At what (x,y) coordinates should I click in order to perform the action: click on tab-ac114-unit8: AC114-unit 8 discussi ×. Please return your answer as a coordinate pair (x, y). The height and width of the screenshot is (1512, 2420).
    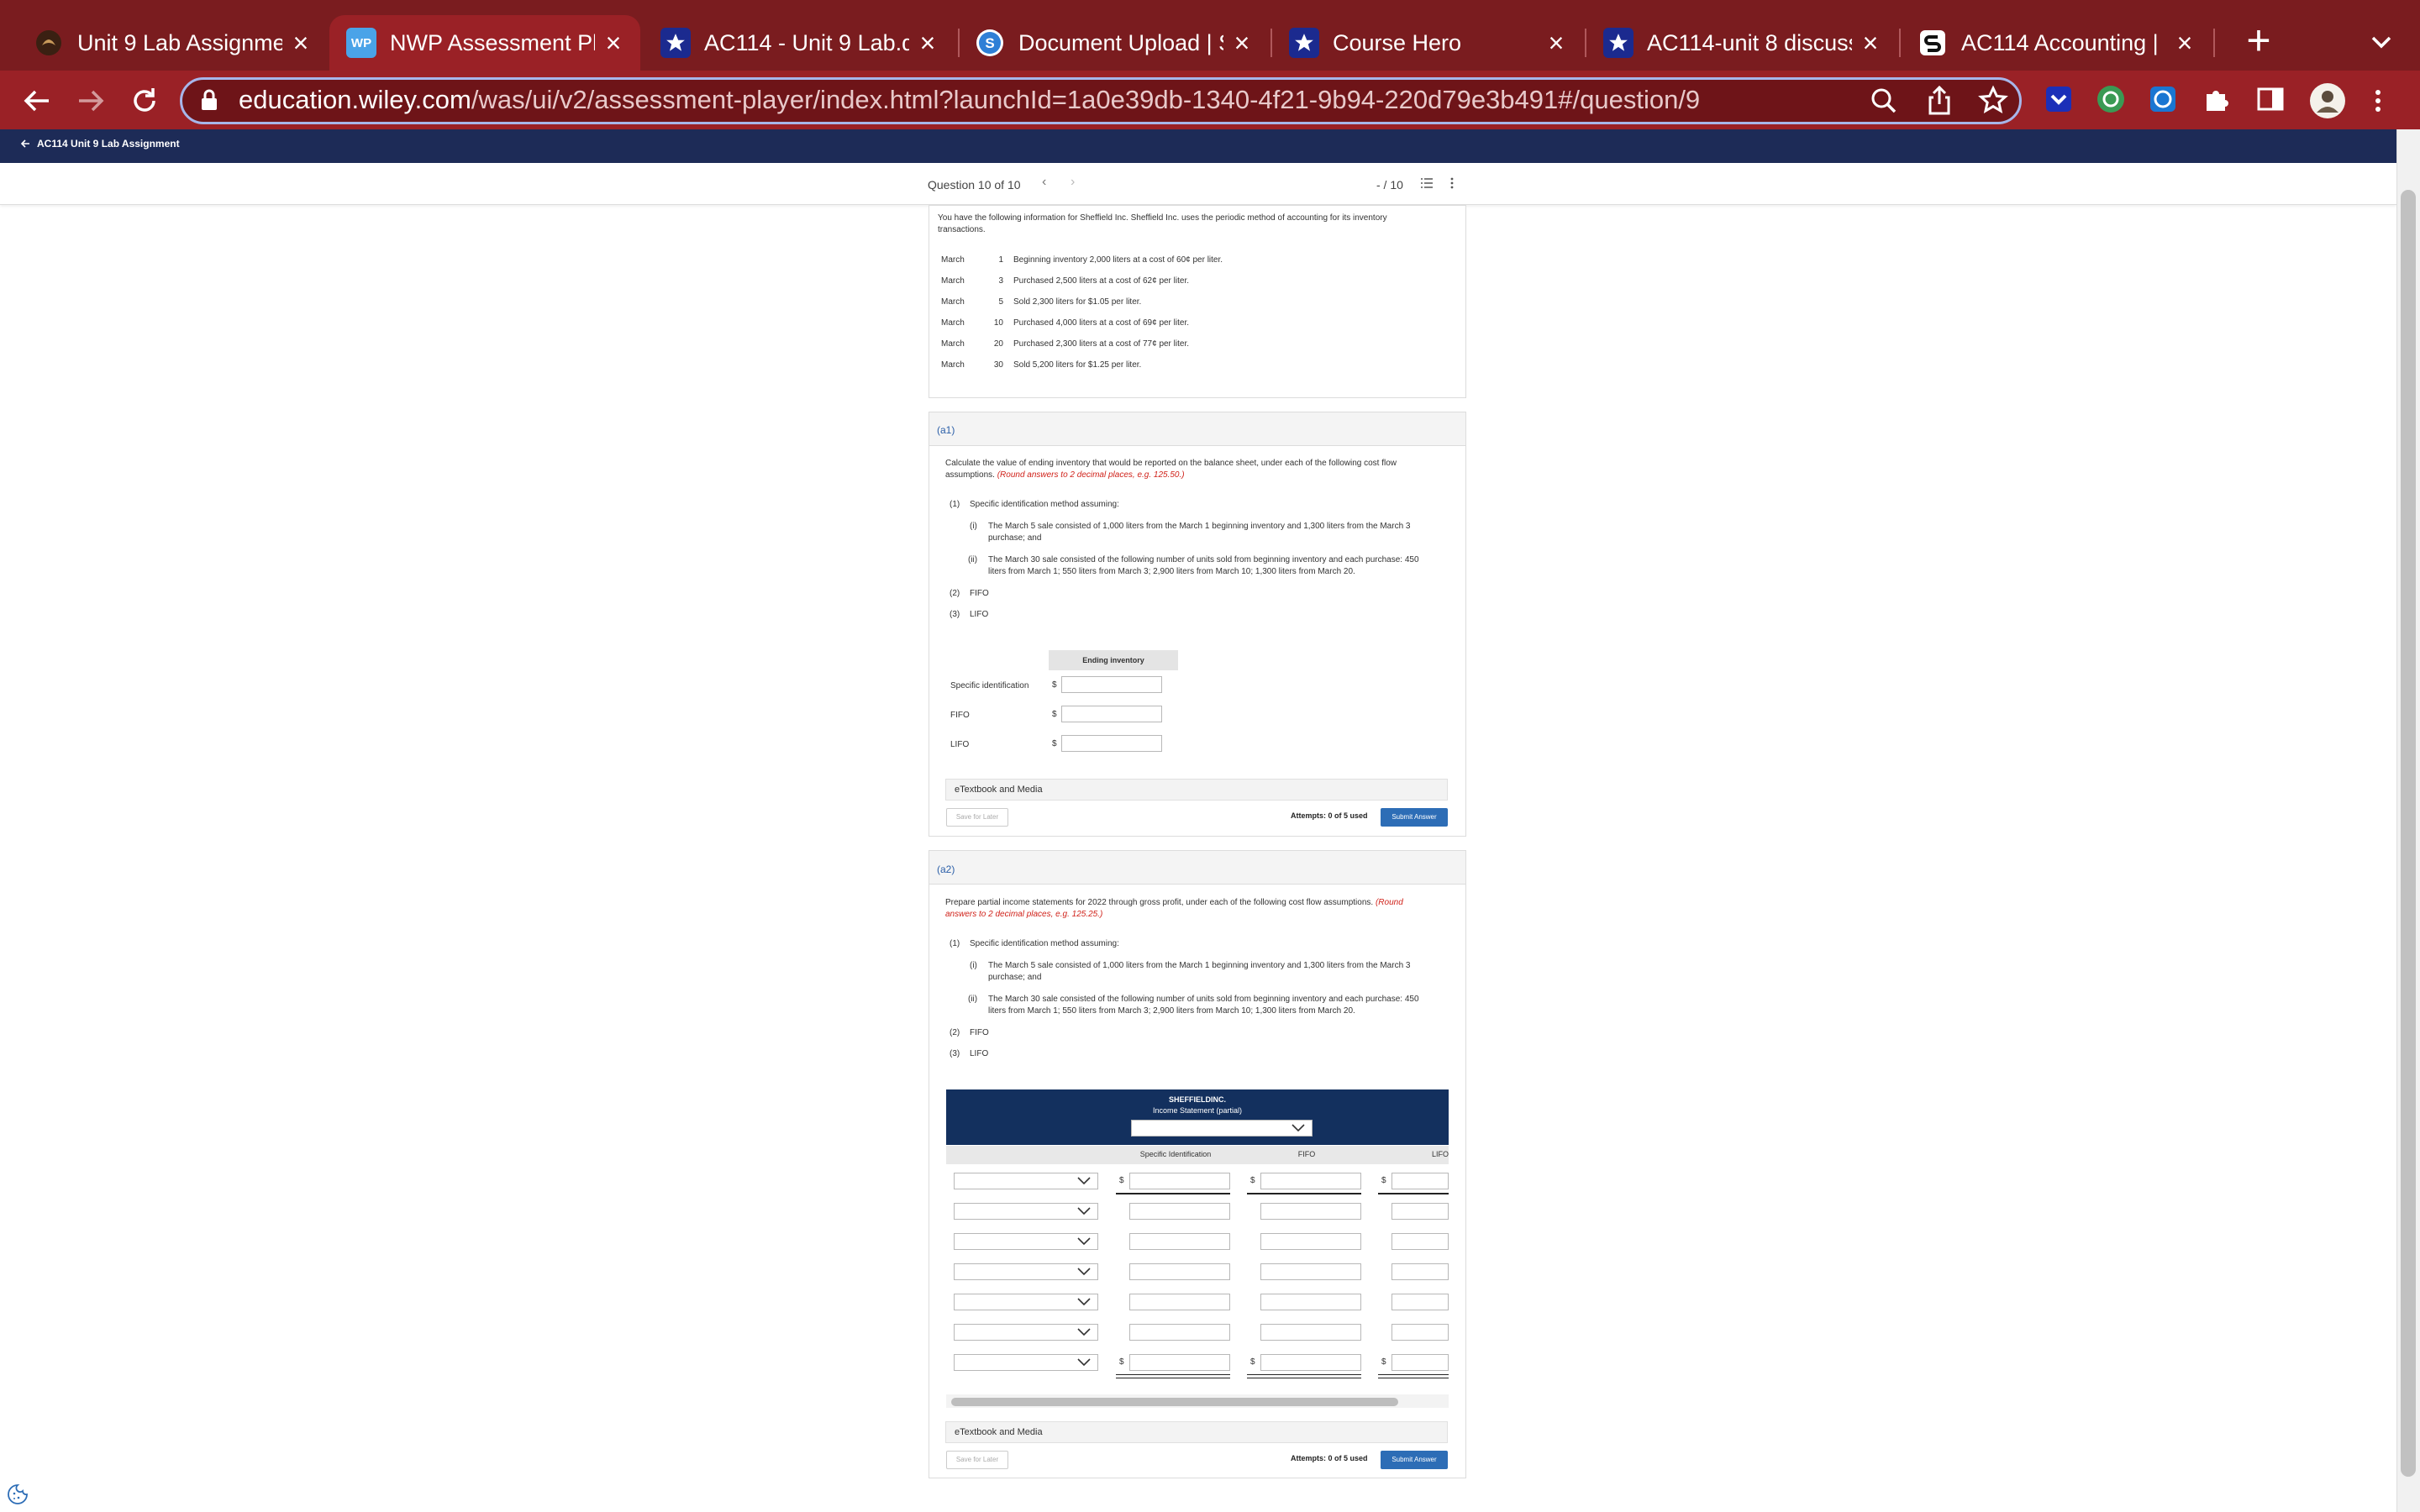
    Looking at the image, I should click on (1741, 43).